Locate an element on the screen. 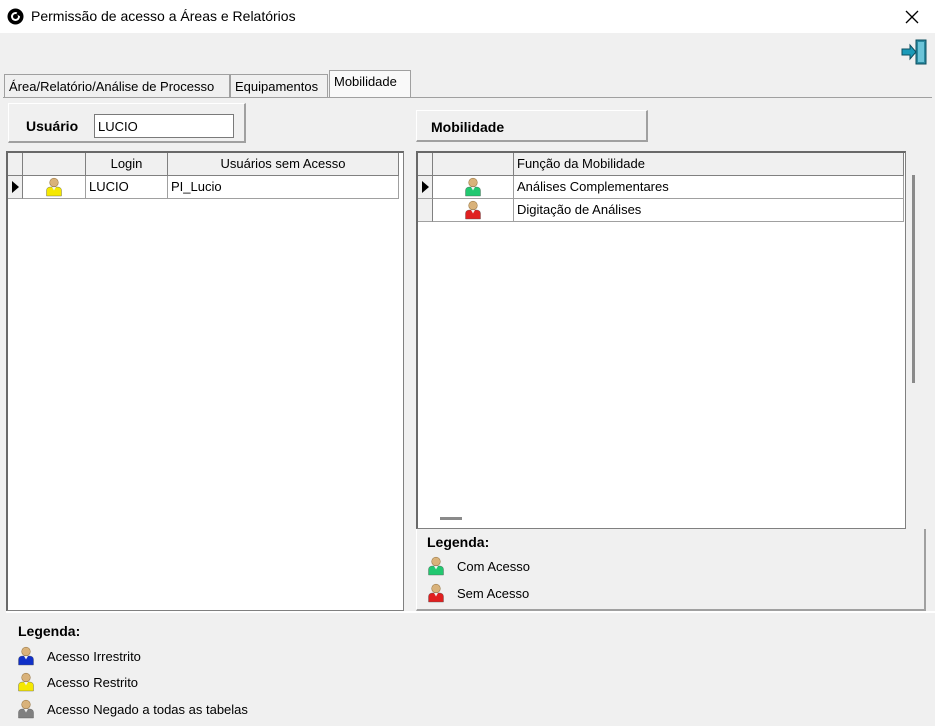 The width and height of the screenshot is (935, 726). column-header-users-without-access: Usuários sem Acesso is located at coordinates (283, 164).